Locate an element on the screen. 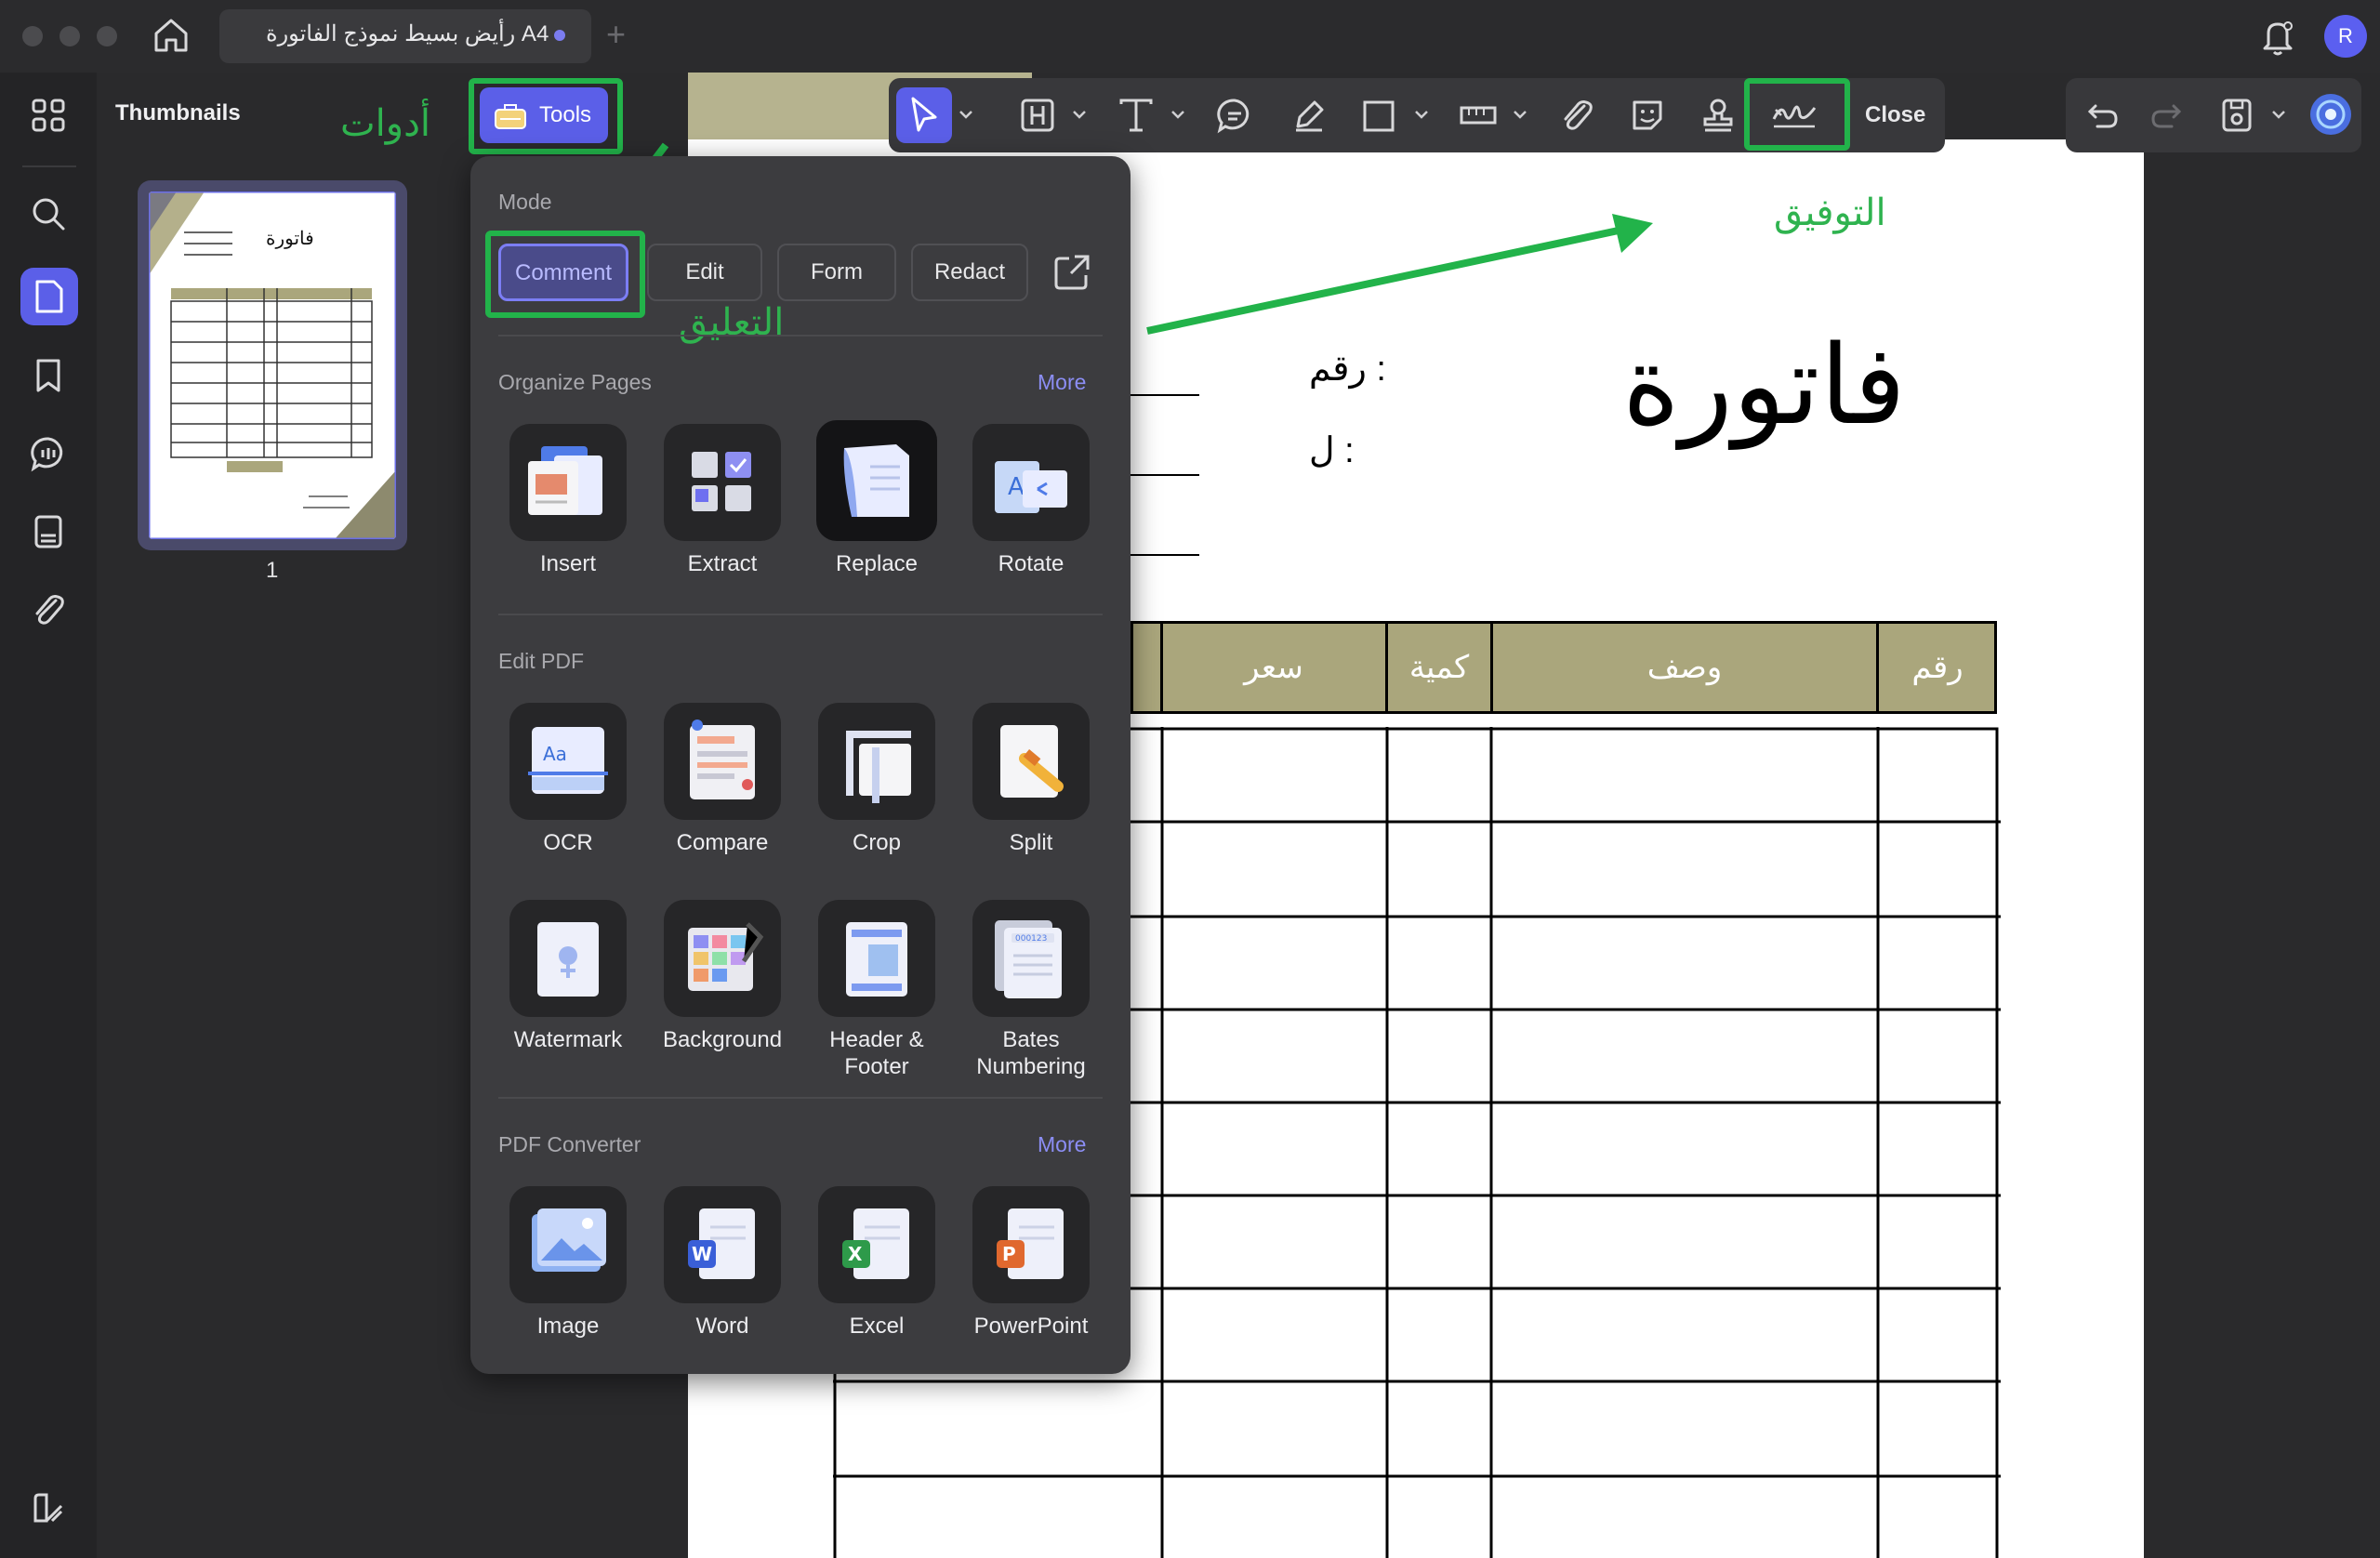  ai-assistant-icon is located at coordinates (2330, 114).